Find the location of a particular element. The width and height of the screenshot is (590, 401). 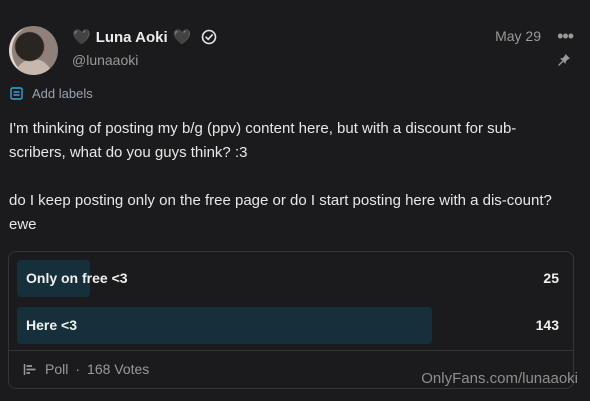

pin-icon is located at coordinates (564, 59).